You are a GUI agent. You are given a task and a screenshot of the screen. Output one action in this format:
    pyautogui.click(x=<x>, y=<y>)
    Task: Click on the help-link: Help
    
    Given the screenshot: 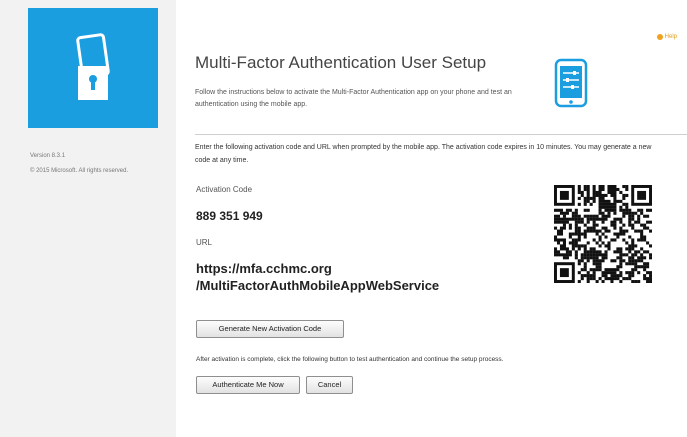 What is the action you would take?
    pyautogui.click(x=666, y=37)
    